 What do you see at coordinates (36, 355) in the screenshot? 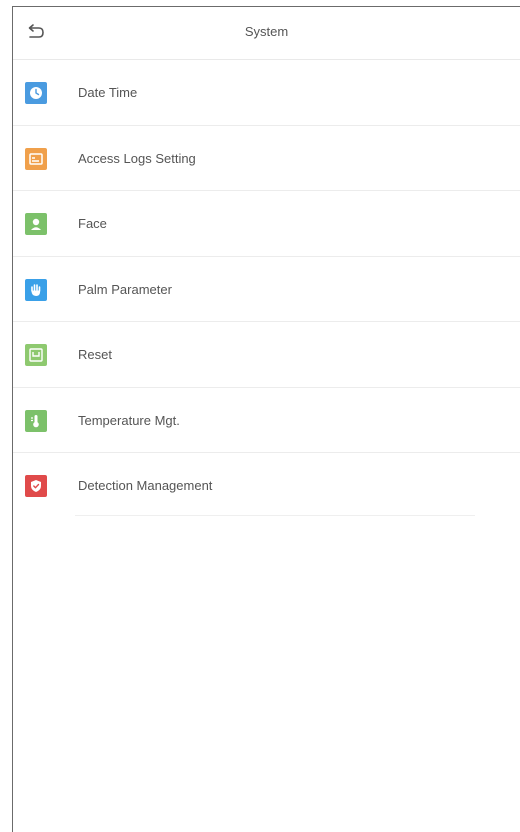
I see `reset-icon` at bounding box center [36, 355].